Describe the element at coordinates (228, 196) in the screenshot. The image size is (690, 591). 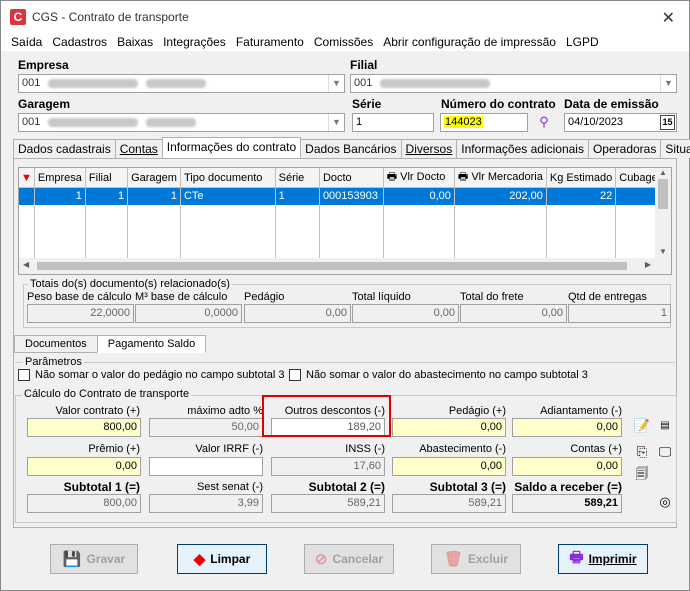
I see `table-cell: CTe` at that location.